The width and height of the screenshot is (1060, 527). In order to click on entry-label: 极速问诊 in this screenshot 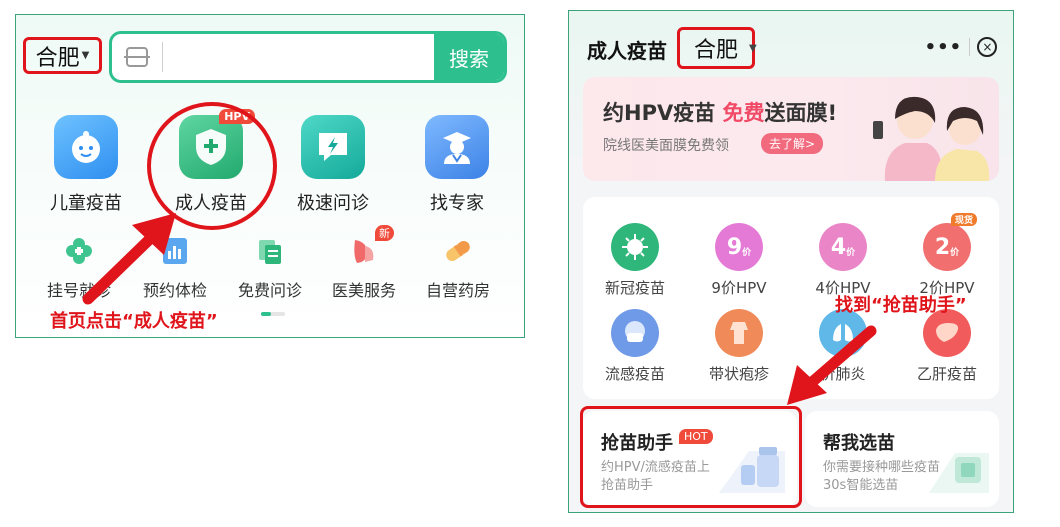, I will do `click(333, 203)`.